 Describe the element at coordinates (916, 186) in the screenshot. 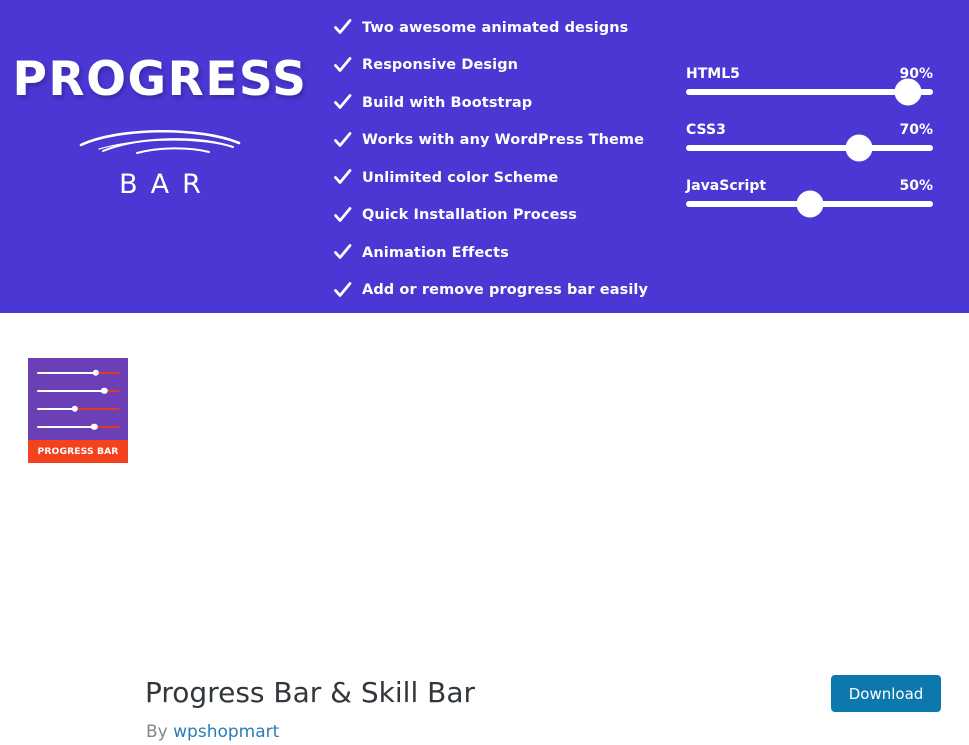

I see `skill-percent: 50%` at that location.